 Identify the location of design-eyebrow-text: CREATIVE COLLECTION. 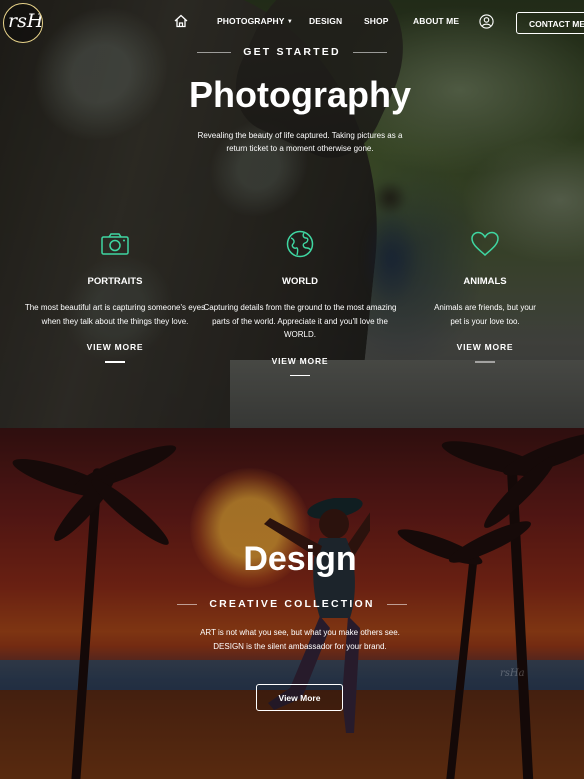
(292, 604).